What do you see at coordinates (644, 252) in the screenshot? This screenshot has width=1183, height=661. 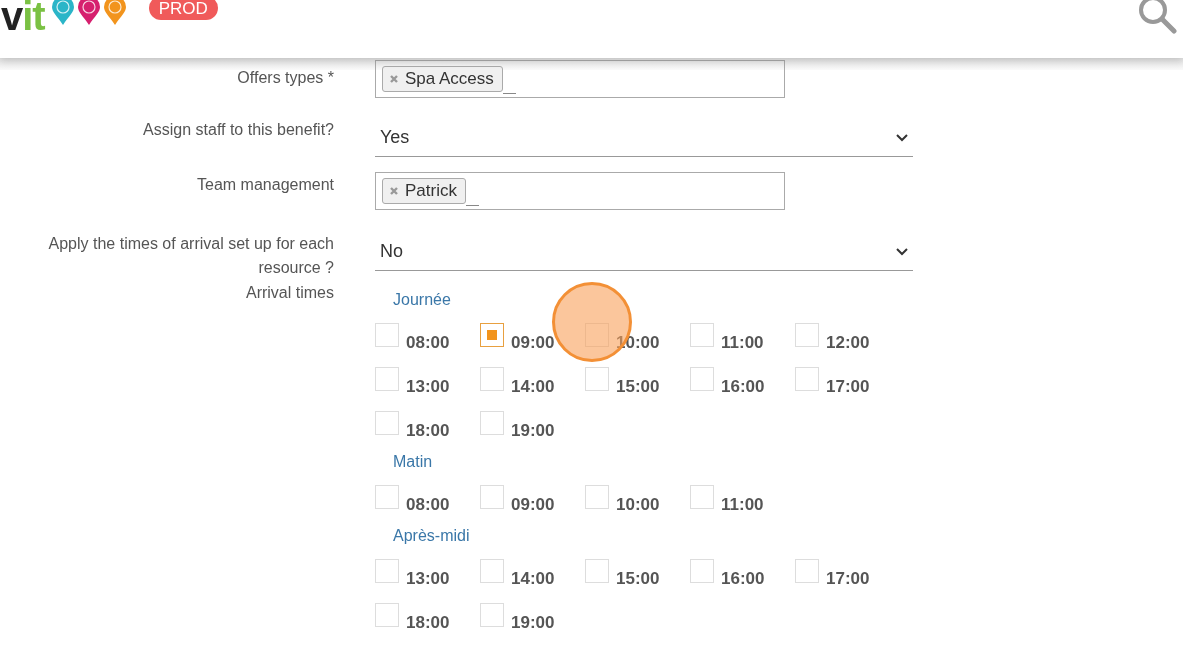 I see `select-field: No` at bounding box center [644, 252].